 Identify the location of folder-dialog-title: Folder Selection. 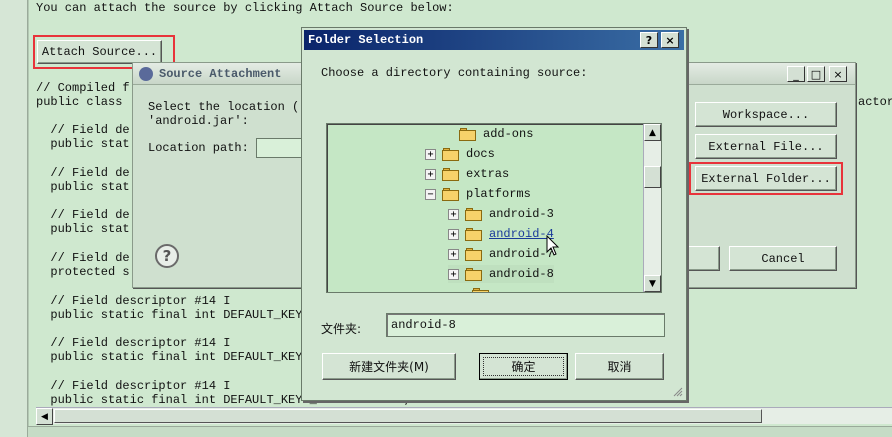
(366, 40).